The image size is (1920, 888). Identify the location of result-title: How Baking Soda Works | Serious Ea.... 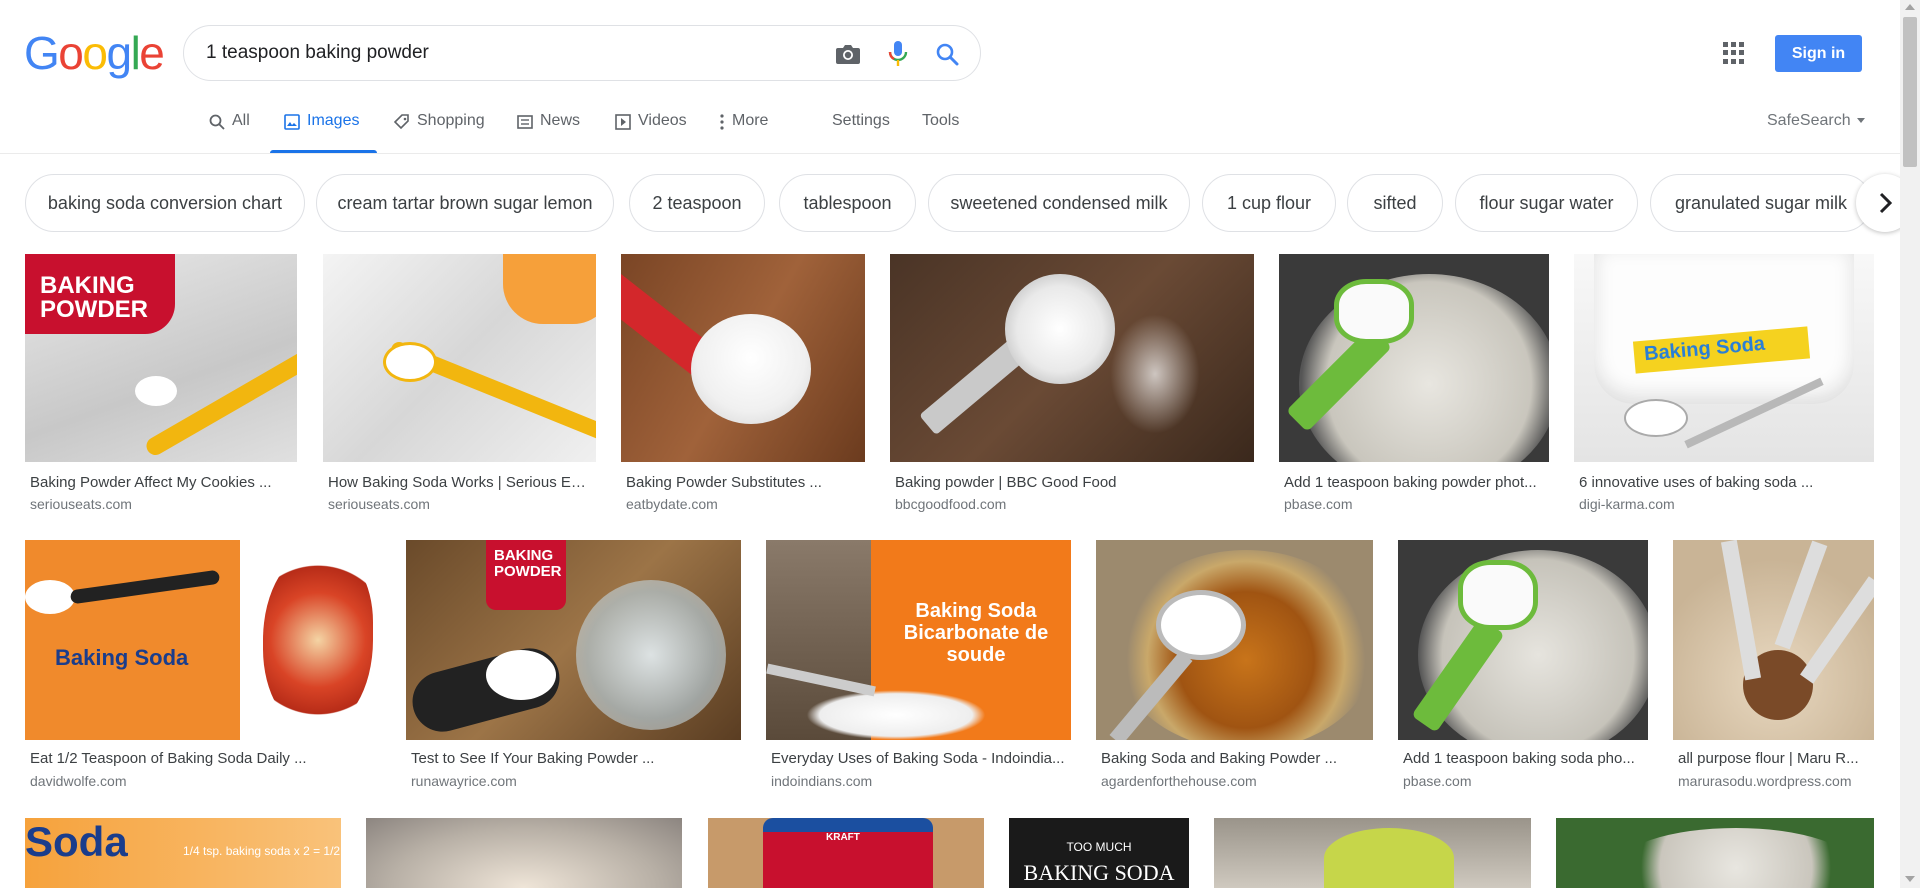
(459, 482).